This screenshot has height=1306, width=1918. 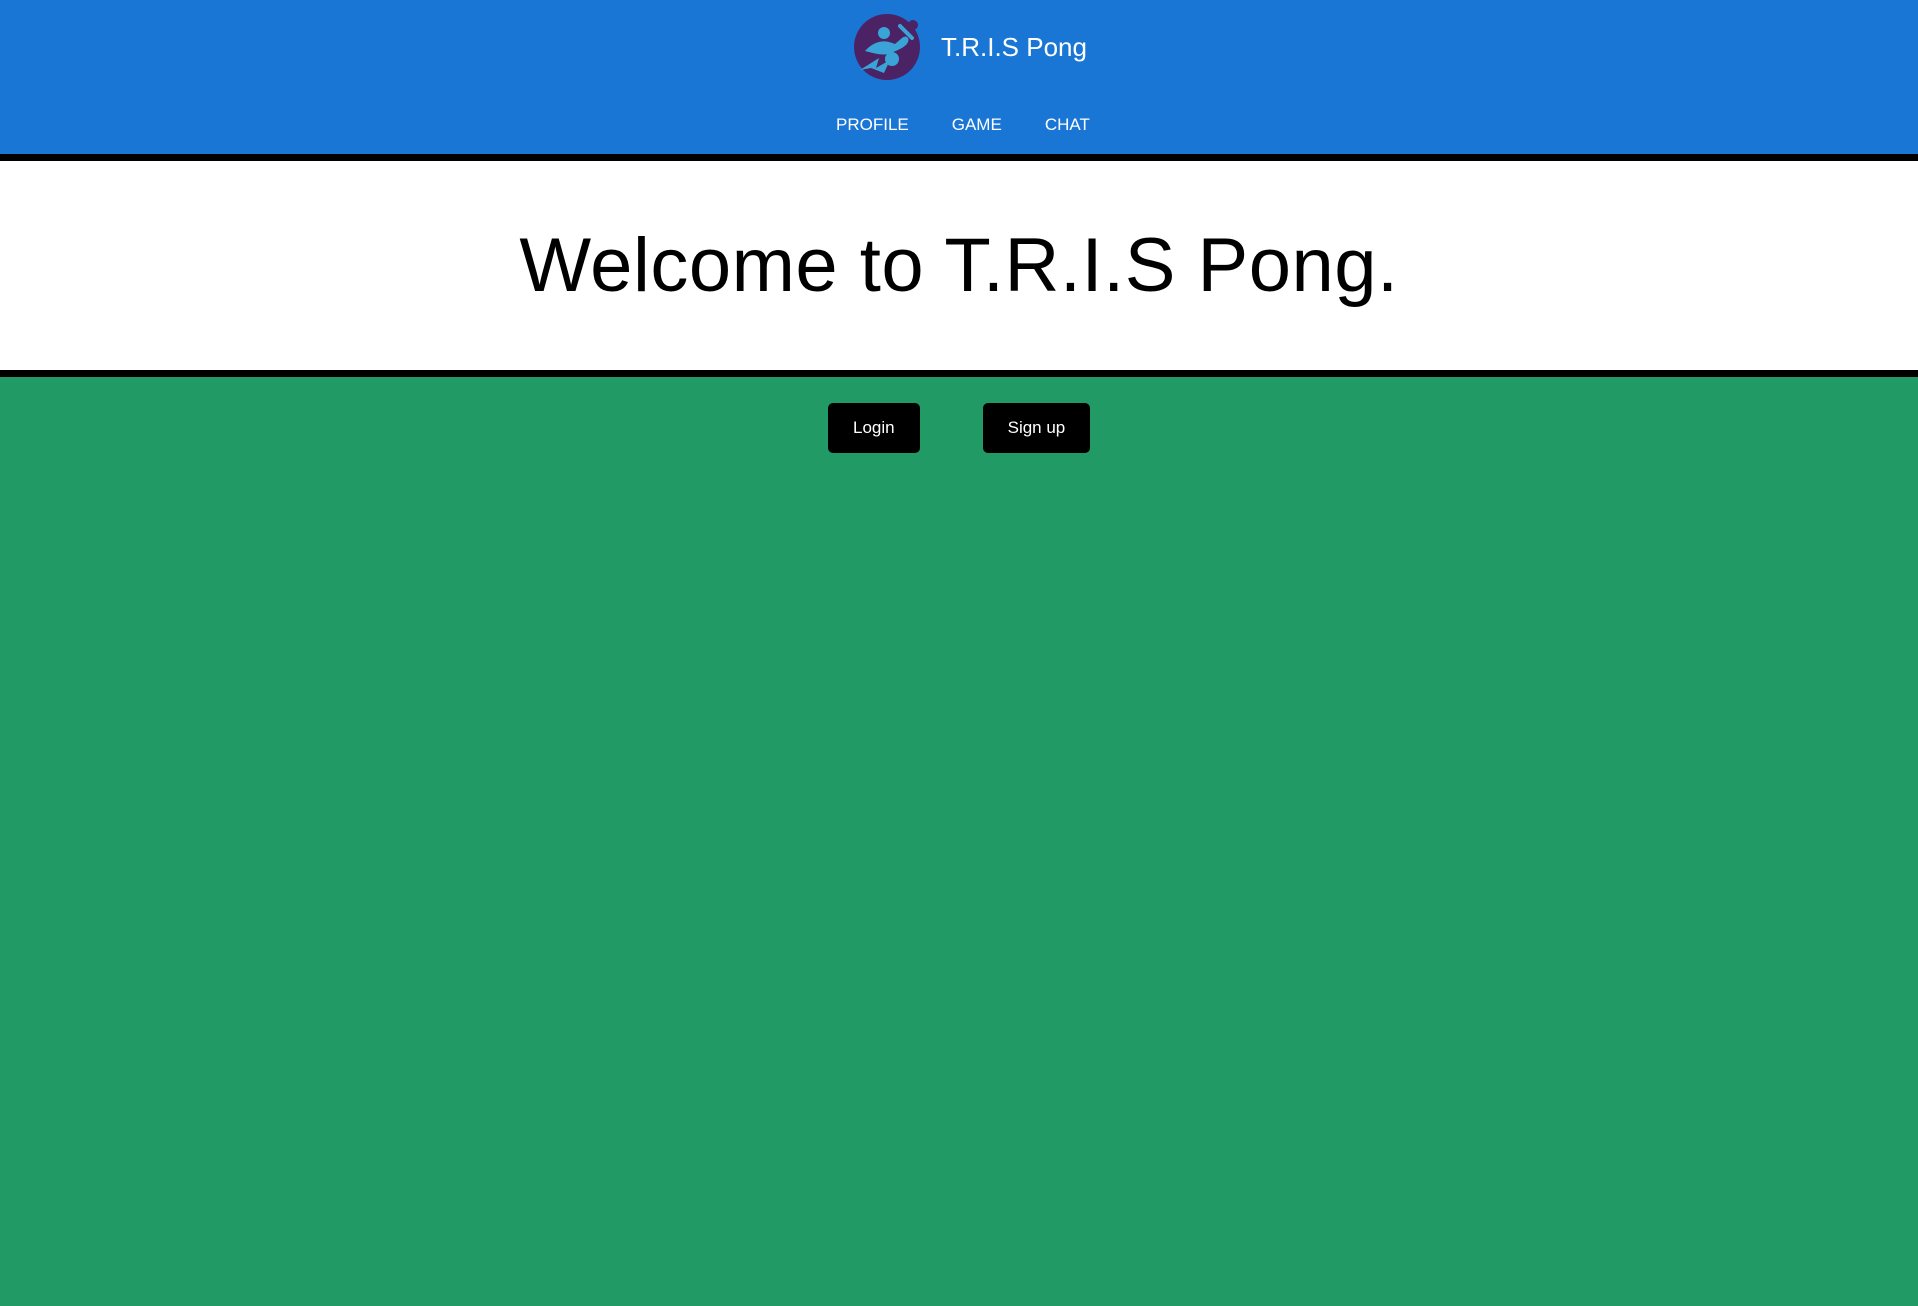 What do you see at coordinates (872, 125) in the screenshot?
I see `nav-profile: PROFILE` at bounding box center [872, 125].